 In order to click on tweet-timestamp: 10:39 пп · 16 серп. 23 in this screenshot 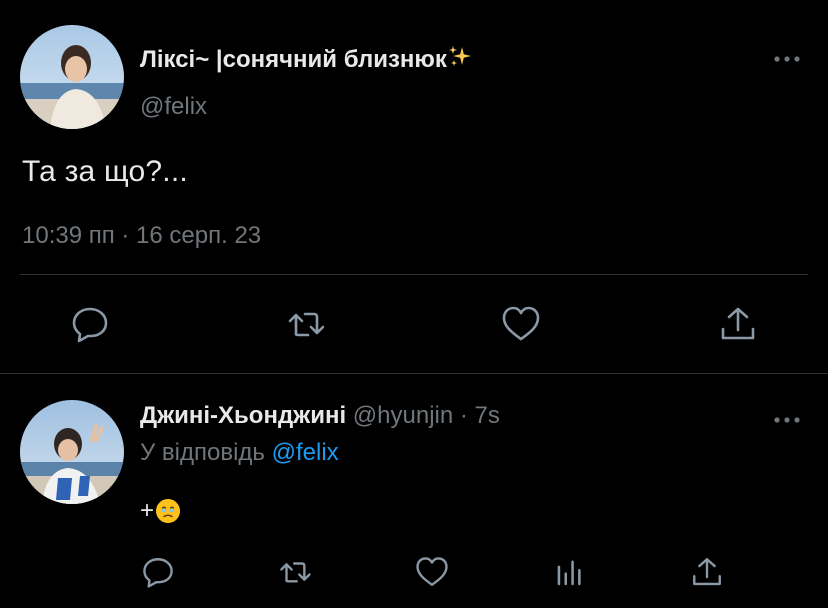, I will do `click(141, 236)`.